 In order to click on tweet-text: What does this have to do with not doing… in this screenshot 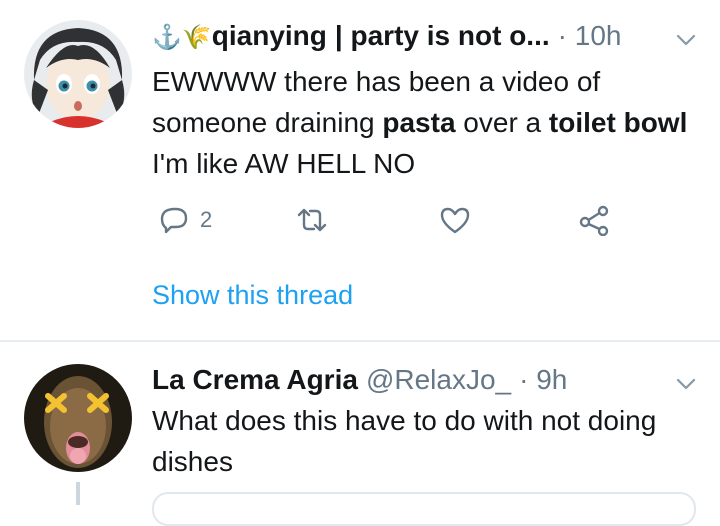, I will do `click(404, 441)`.